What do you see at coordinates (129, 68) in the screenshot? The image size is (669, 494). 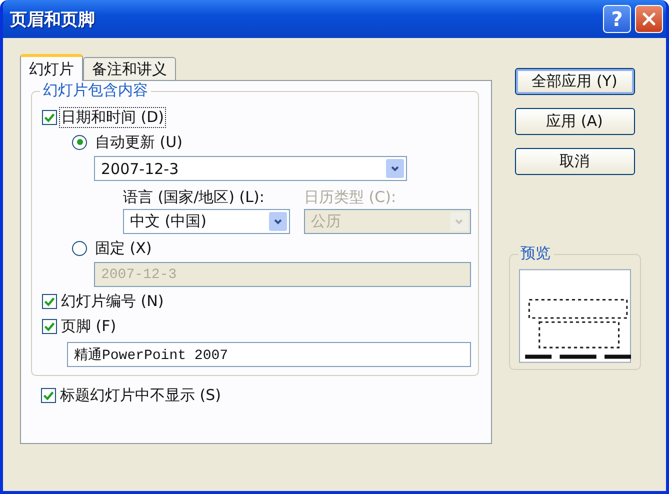 I see `tab: 备注和讲义` at bounding box center [129, 68].